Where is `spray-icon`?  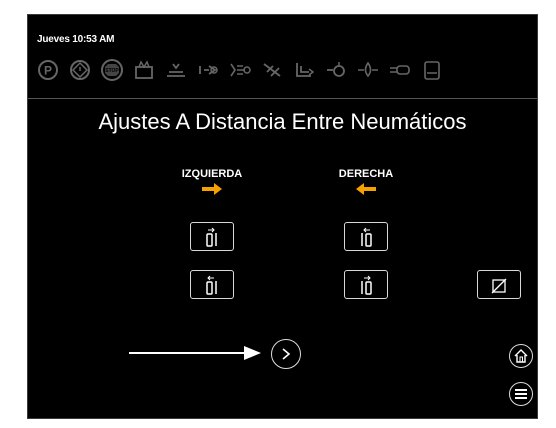 spray-icon is located at coordinates (240, 70).